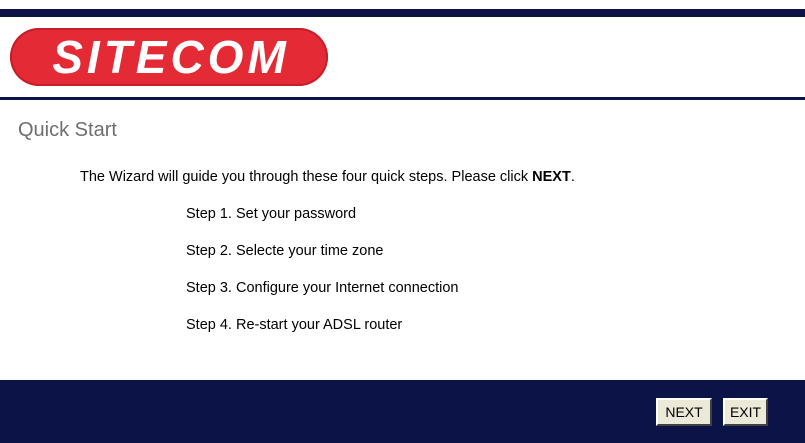 The width and height of the screenshot is (805, 443). Describe the element at coordinates (745, 412) in the screenshot. I see `exit-button: EXIT` at that location.